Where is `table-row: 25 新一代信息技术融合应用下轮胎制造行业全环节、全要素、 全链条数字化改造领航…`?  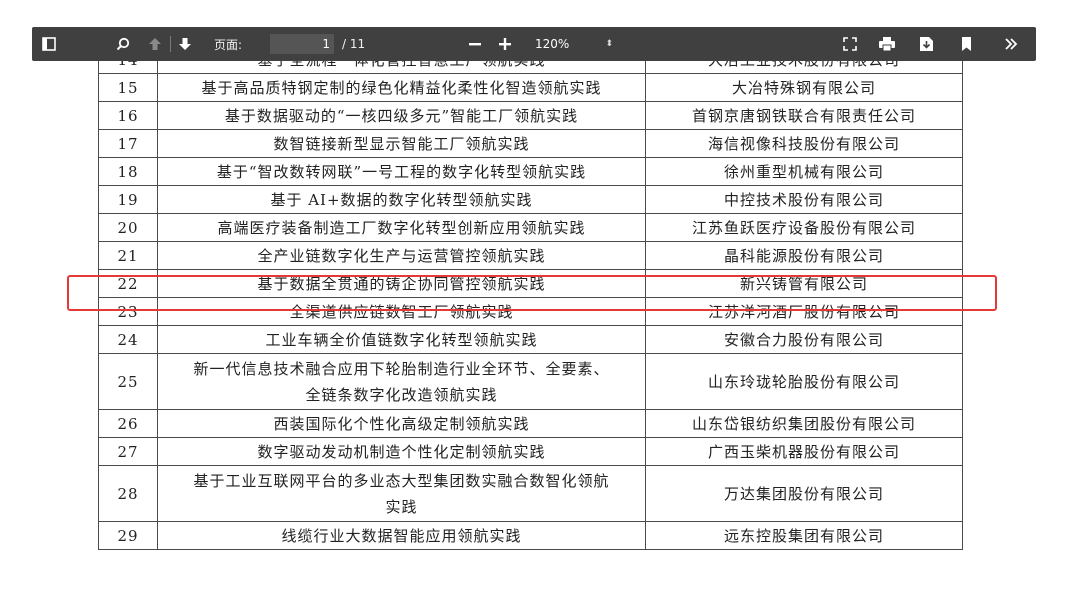
table-row: 25 新一代信息技术融合应用下轮胎制造行业全环节、全要素、 全链条数字化改造领航… is located at coordinates (530, 381).